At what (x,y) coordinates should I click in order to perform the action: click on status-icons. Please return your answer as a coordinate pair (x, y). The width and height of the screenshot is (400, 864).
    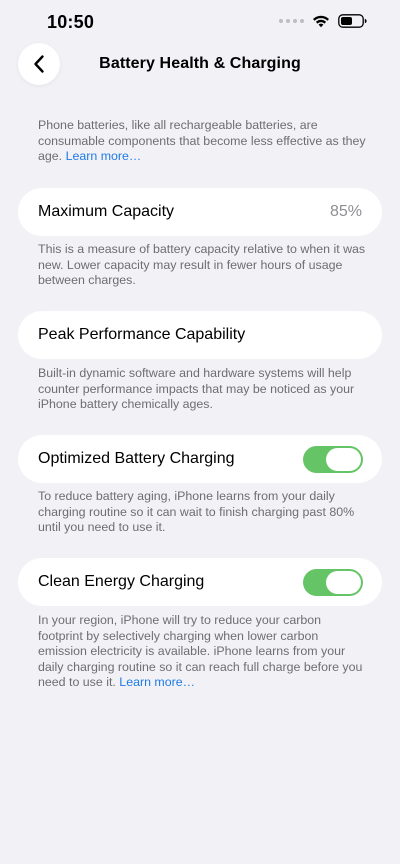
    Looking at the image, I should click on (323, 21).